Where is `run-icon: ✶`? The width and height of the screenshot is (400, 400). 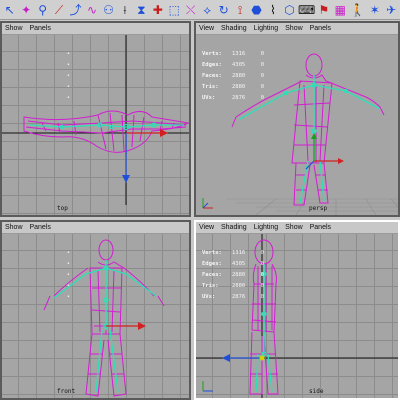
run-icon: ✶ is located at coordinates (374, 9).